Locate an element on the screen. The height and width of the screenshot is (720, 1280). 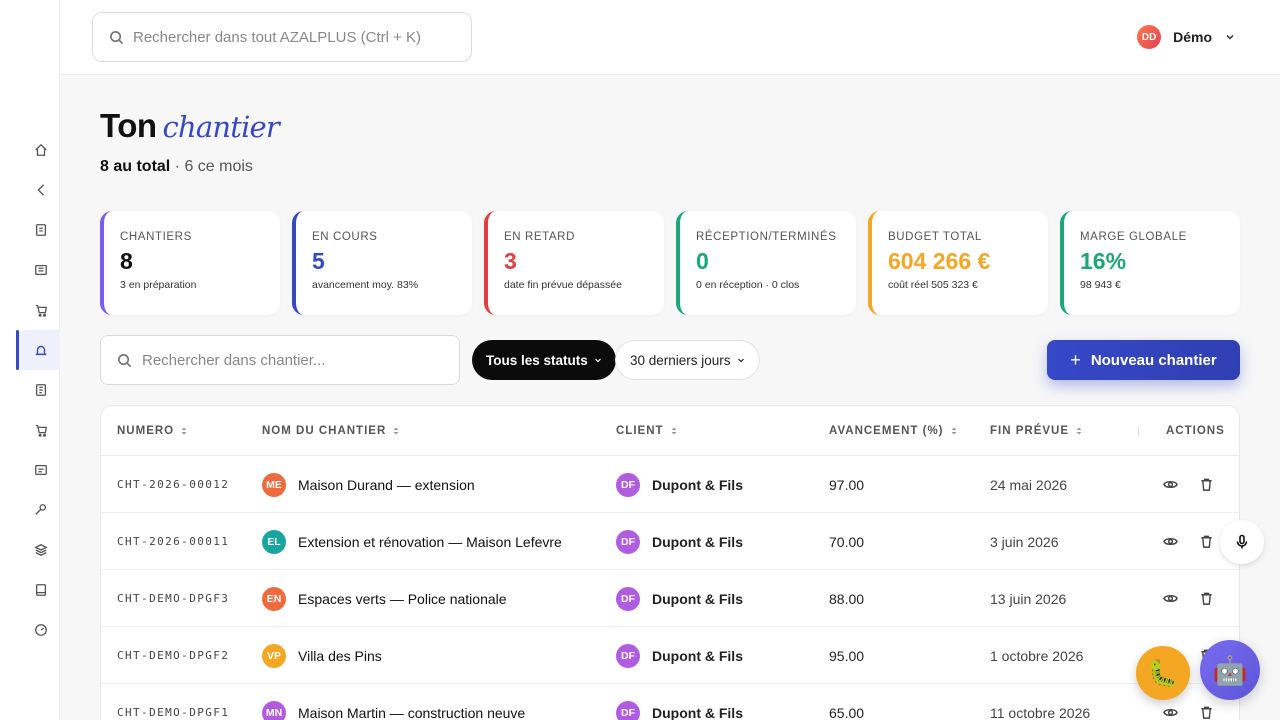
stat-value: 16% is located at coordinates (1103, 261).